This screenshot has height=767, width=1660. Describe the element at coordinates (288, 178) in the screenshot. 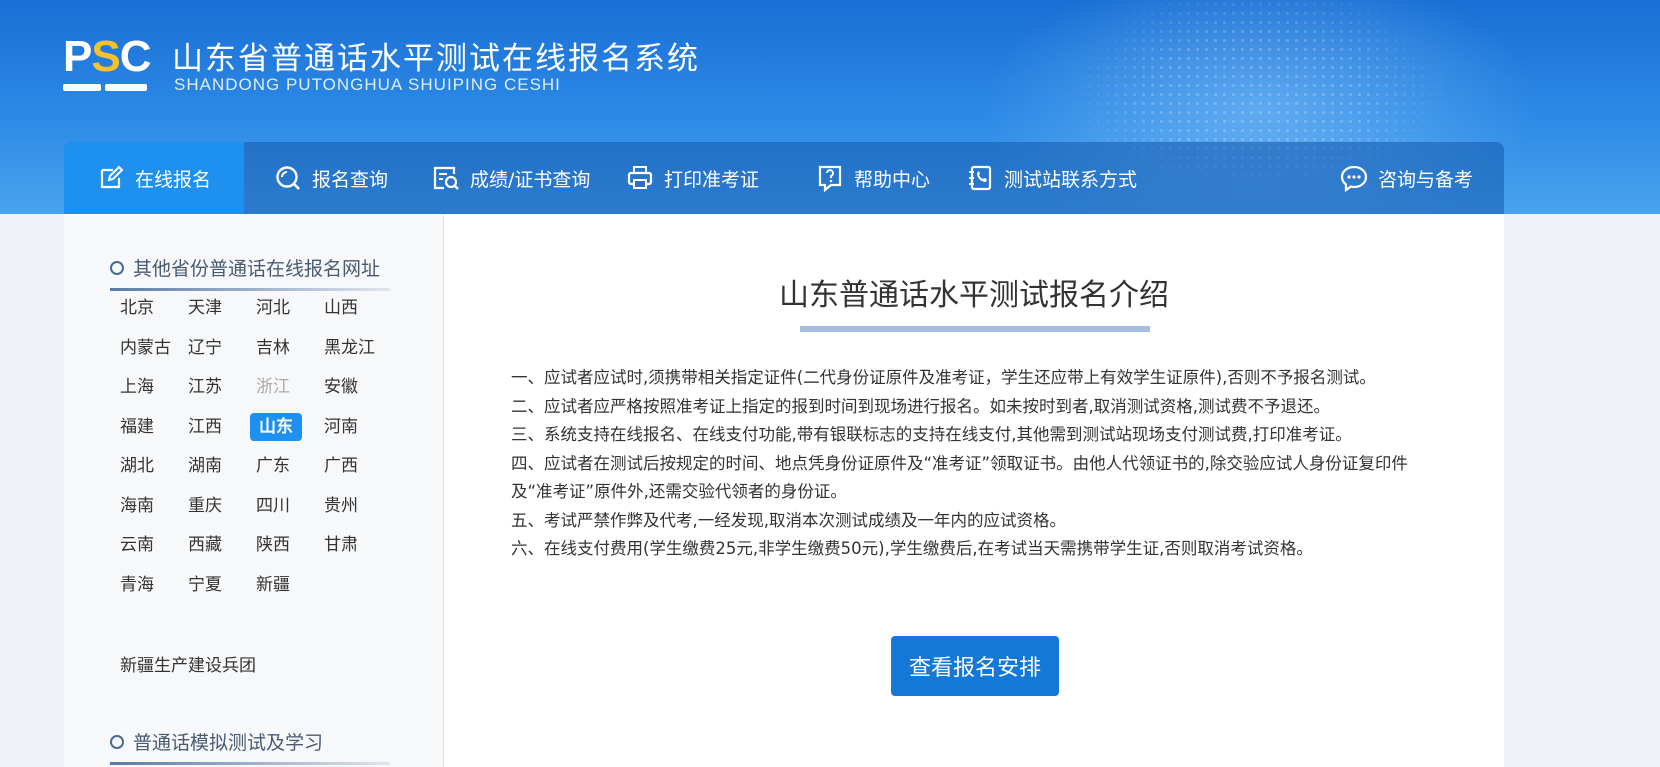

I see `search-icon` at that location.